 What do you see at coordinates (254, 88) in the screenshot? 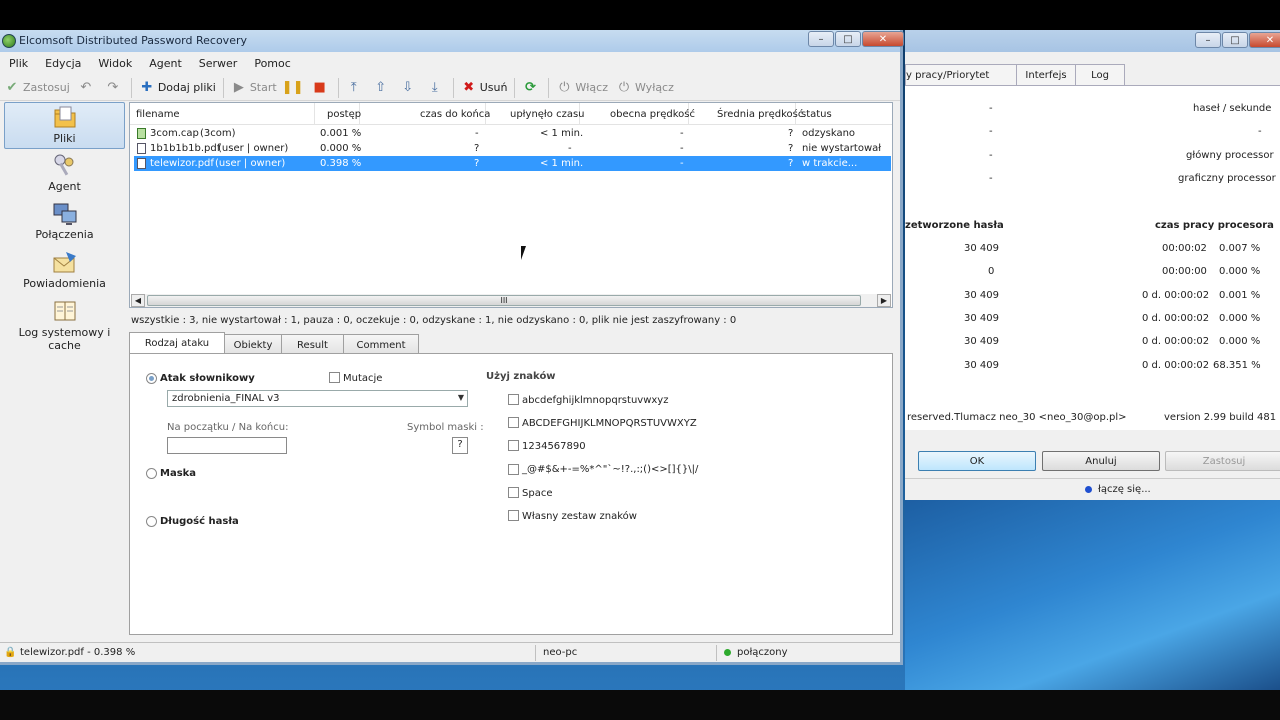
I see `start-button: ▶ Start` at bounding box center [254, 88].